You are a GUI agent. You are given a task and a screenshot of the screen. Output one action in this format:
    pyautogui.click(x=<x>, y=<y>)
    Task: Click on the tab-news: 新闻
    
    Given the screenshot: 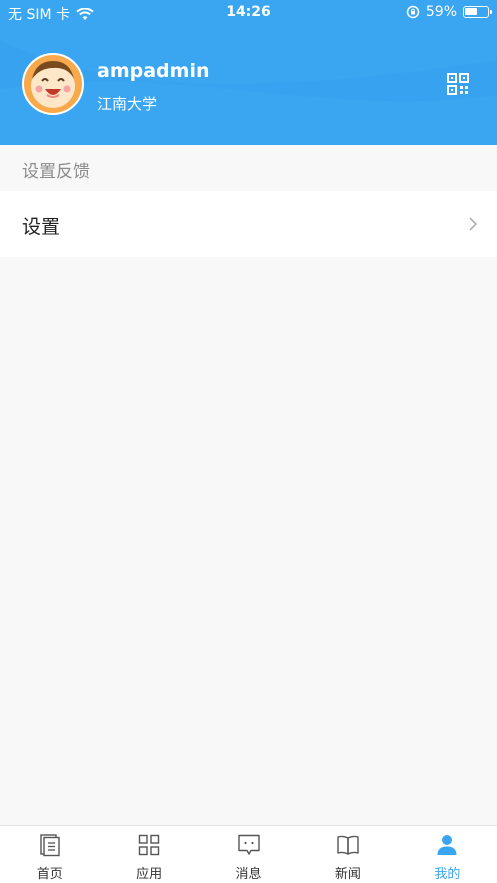 What is the action you would take?
    pyautogui.click(x=347, y=854)
    